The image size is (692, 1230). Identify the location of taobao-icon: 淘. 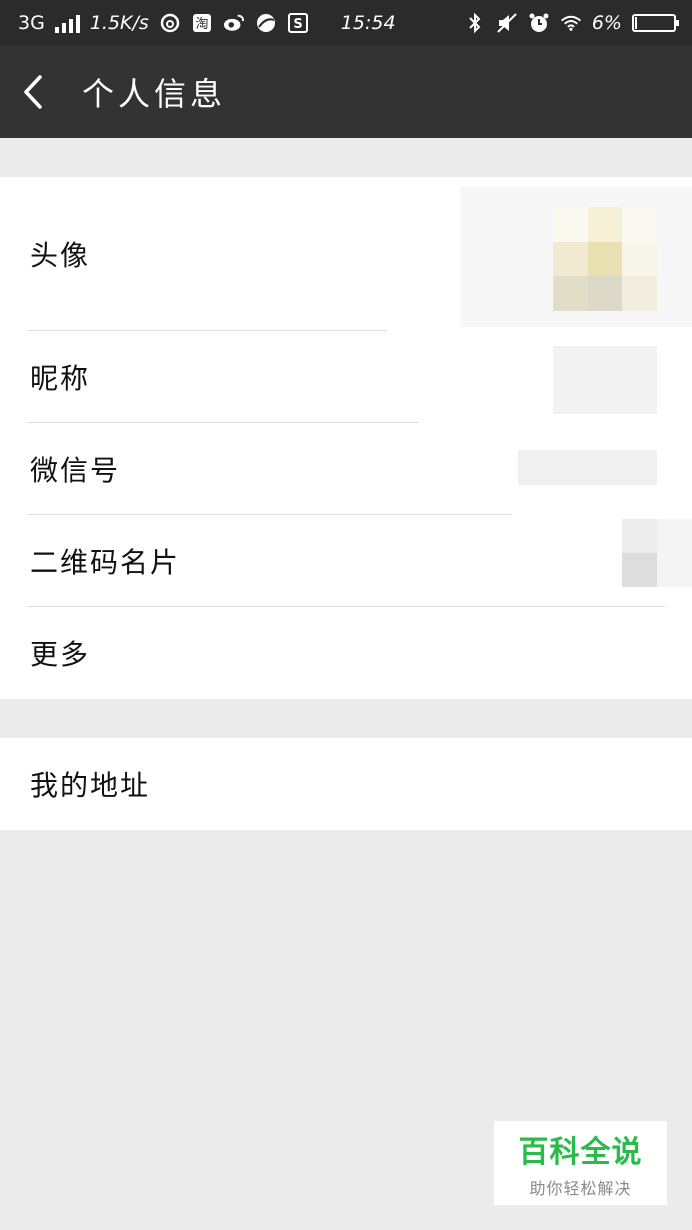
(202, 23).